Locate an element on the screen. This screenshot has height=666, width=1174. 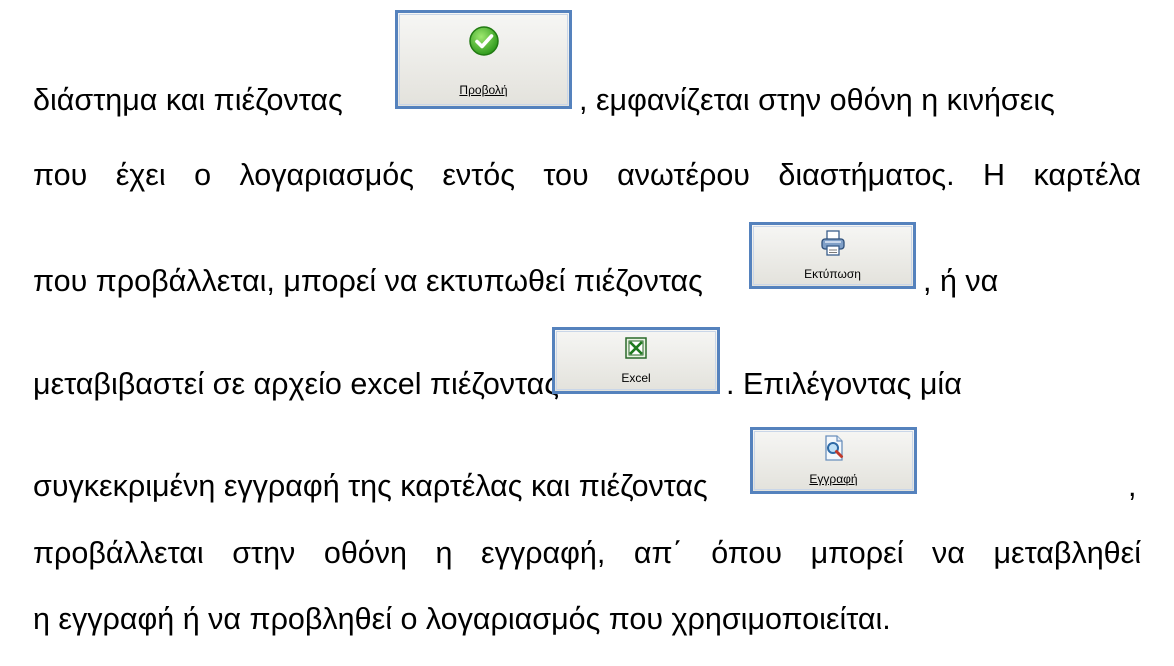
view-button-label: Προβολή is located at coordinates (483, 90).